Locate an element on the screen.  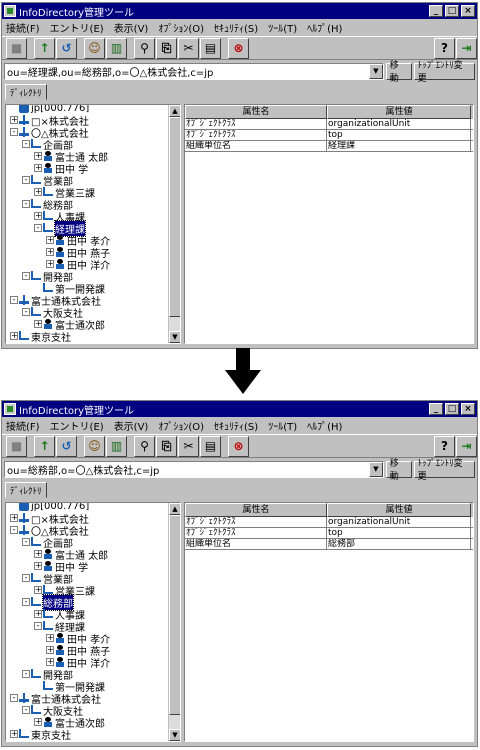
top-entry-change-button: ﾄｯﾌﾟｴﾝﾄﾘ変更 is located at coordinates (444, 72).